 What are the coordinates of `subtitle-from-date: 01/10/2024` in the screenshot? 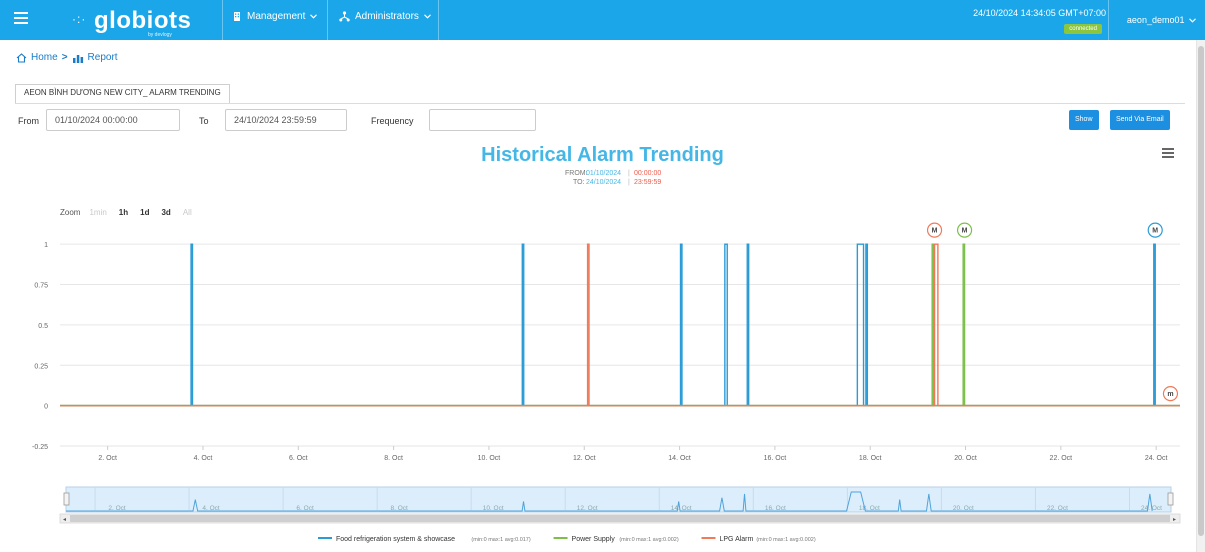 It's located at (604, 173).